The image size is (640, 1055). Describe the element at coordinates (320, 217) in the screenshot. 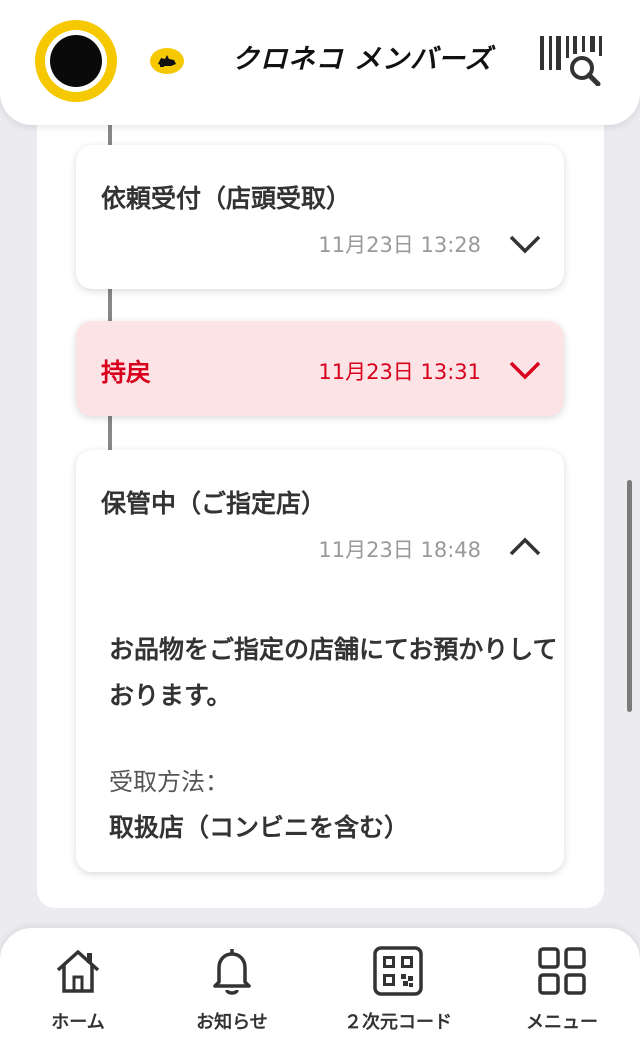

I see `timeline-card: 依頼受付（店頭受取） 11月23日 13:28` at that location.